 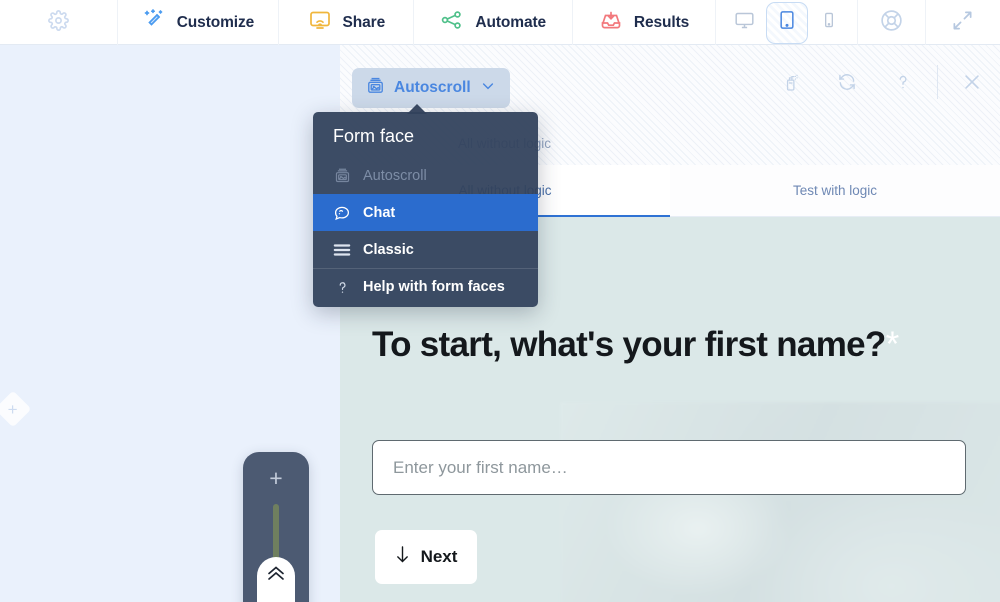 What do you see at coordinates (488, 88) in the screenshot?
I see `chevron-down-icon` at bounding box center [488, 88].